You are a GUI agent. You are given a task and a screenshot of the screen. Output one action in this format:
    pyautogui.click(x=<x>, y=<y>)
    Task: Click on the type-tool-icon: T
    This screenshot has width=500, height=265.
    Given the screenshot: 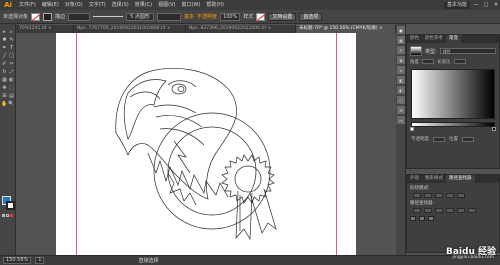 What is the action you would take?
    pyautogui.click(x=11, y=48)
    